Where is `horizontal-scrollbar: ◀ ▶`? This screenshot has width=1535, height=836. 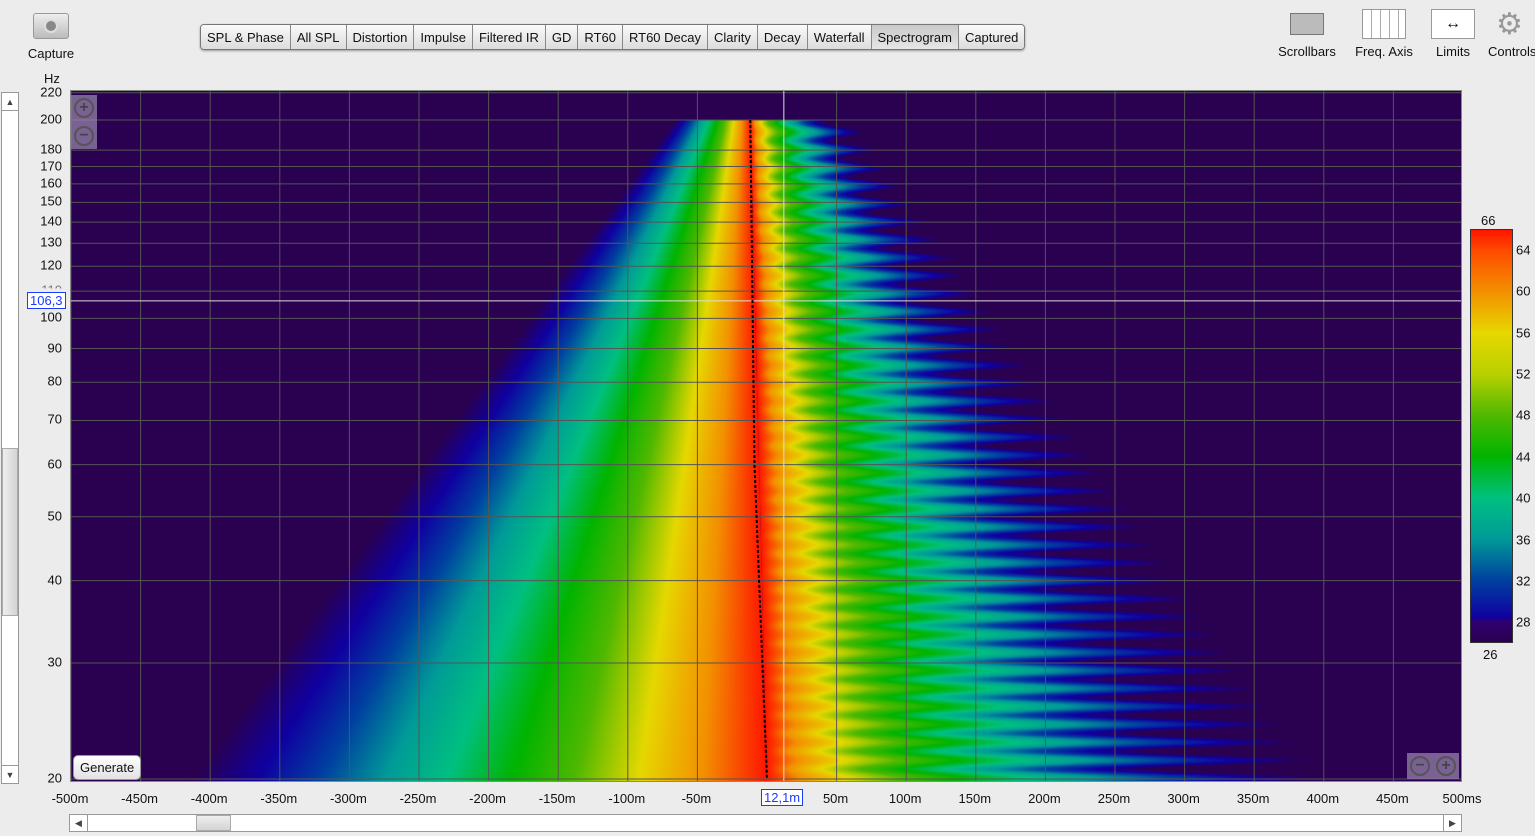
horizontal-scrollbar: ◀ ▶ is located at coordinates (765, 823).